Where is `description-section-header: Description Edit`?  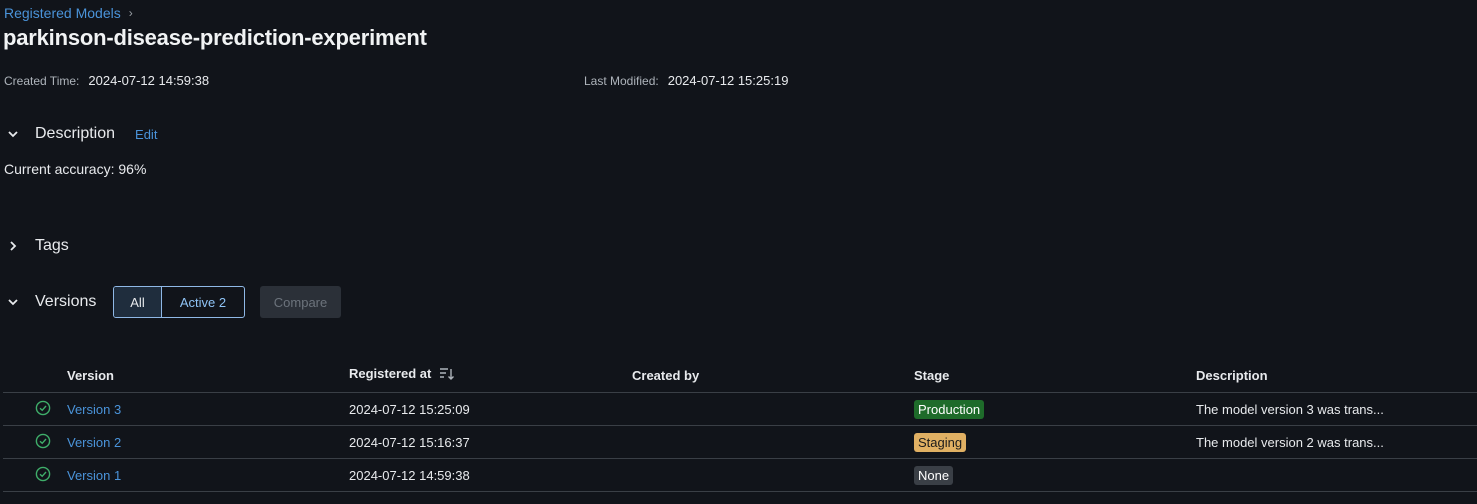 description-section-header: Description Edit is located at coordinates (81, 134).